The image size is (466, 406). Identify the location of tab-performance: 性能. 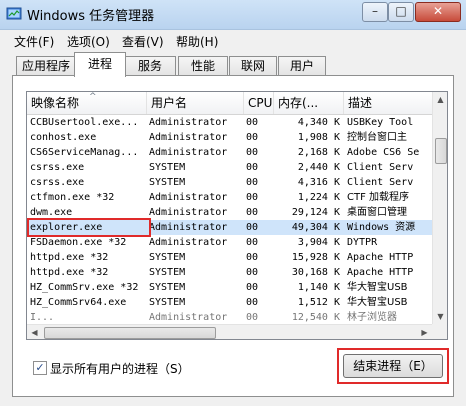
(203, 66).